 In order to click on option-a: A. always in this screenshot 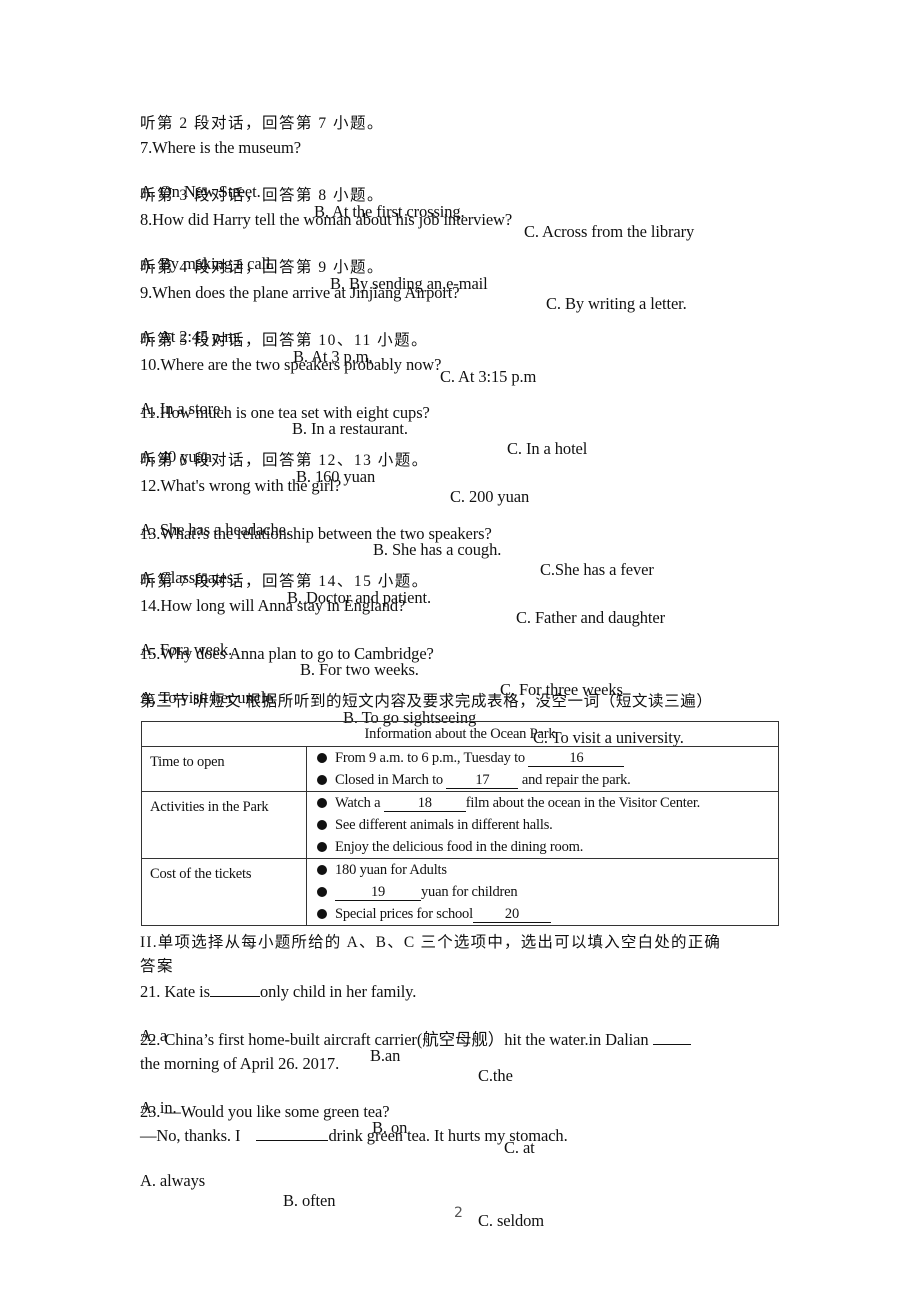, I will do `click(173, 1180)`.